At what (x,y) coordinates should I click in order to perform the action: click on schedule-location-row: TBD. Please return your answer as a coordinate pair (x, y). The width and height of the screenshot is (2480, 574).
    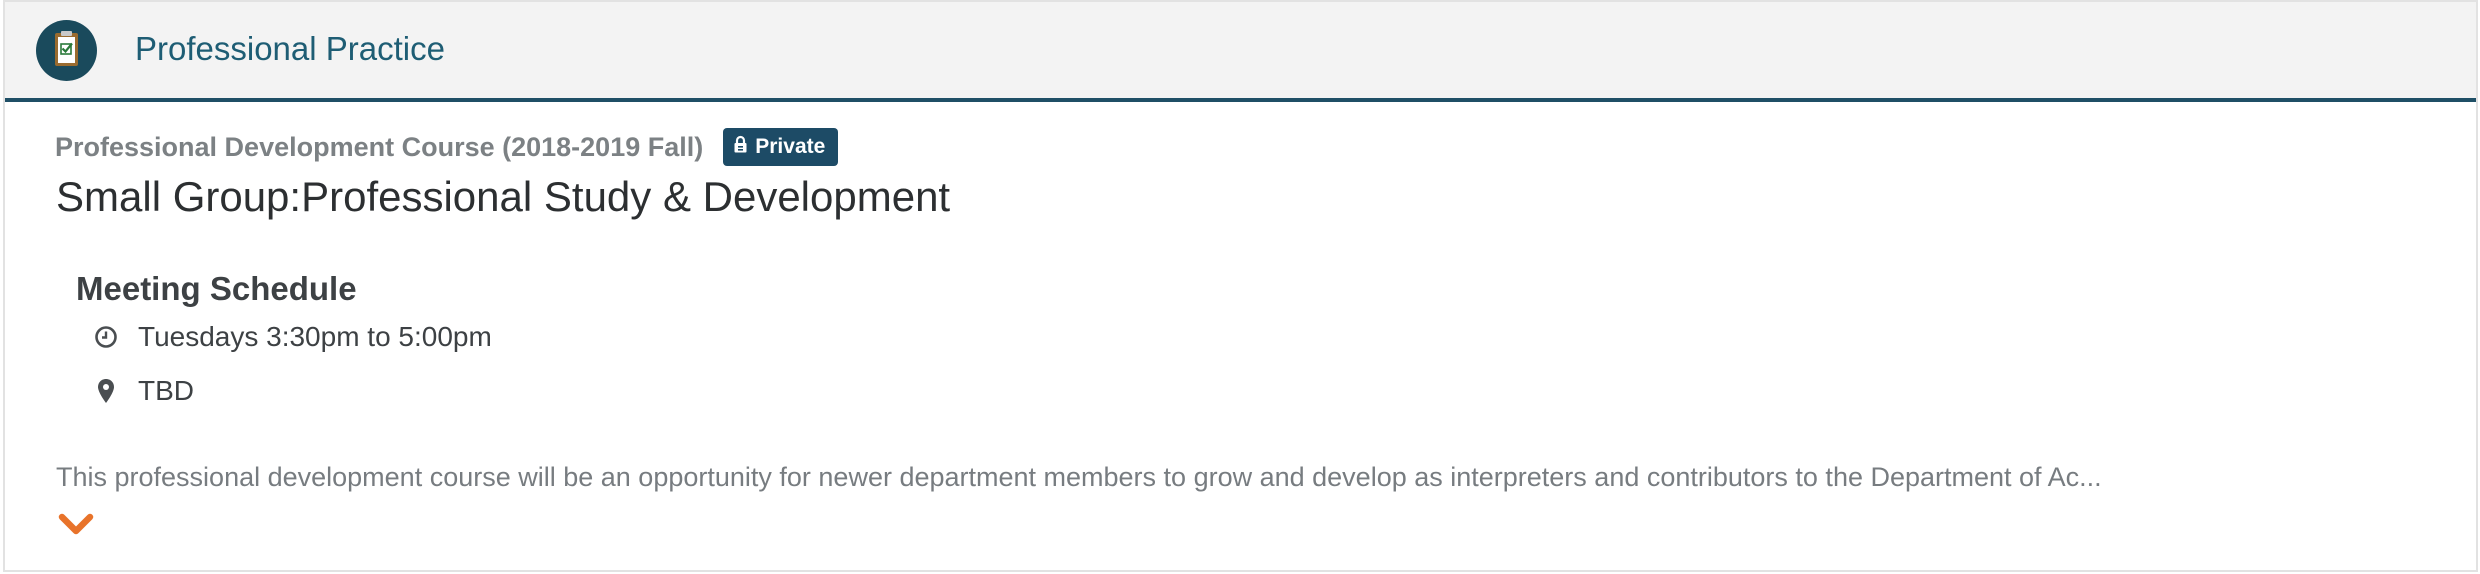
    Looking at the image, I should click on (142, 391).